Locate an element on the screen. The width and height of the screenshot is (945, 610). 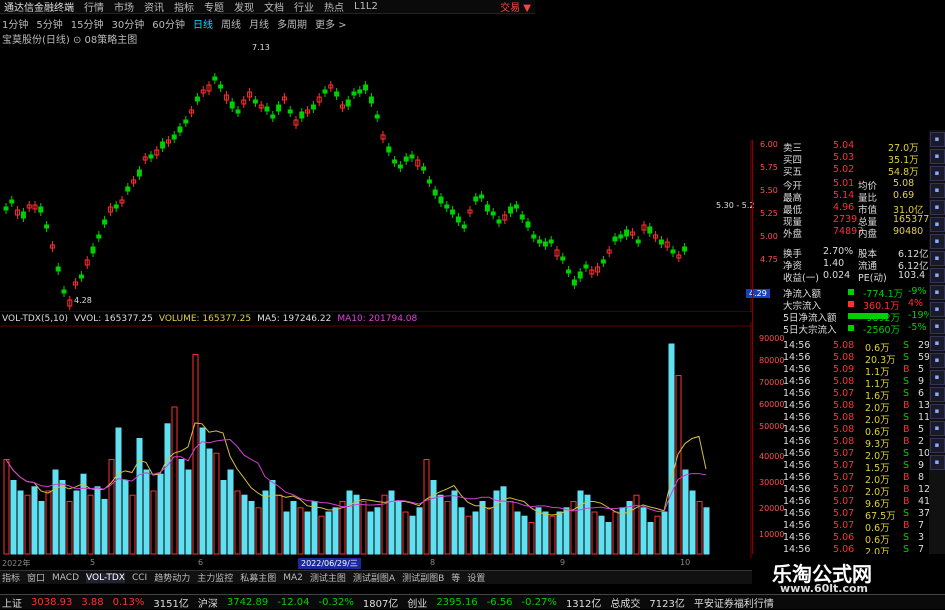
tab-indicator: CCI is located at coordinates (139, 578).